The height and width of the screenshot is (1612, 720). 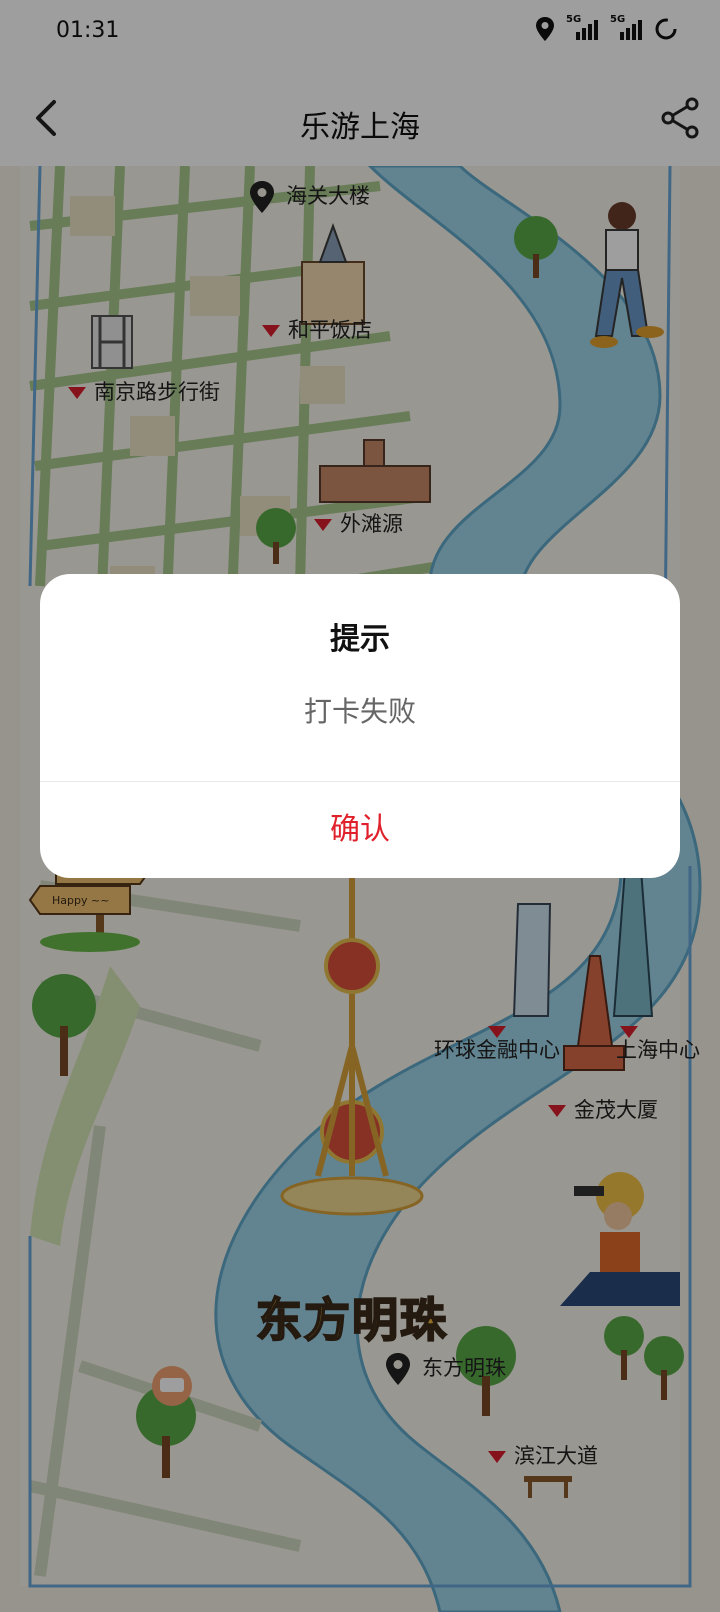 What do you see at coordinates (360, 830) in the screenshot?
I see `confirm-button: 确认` at bounding box center [360, 830].